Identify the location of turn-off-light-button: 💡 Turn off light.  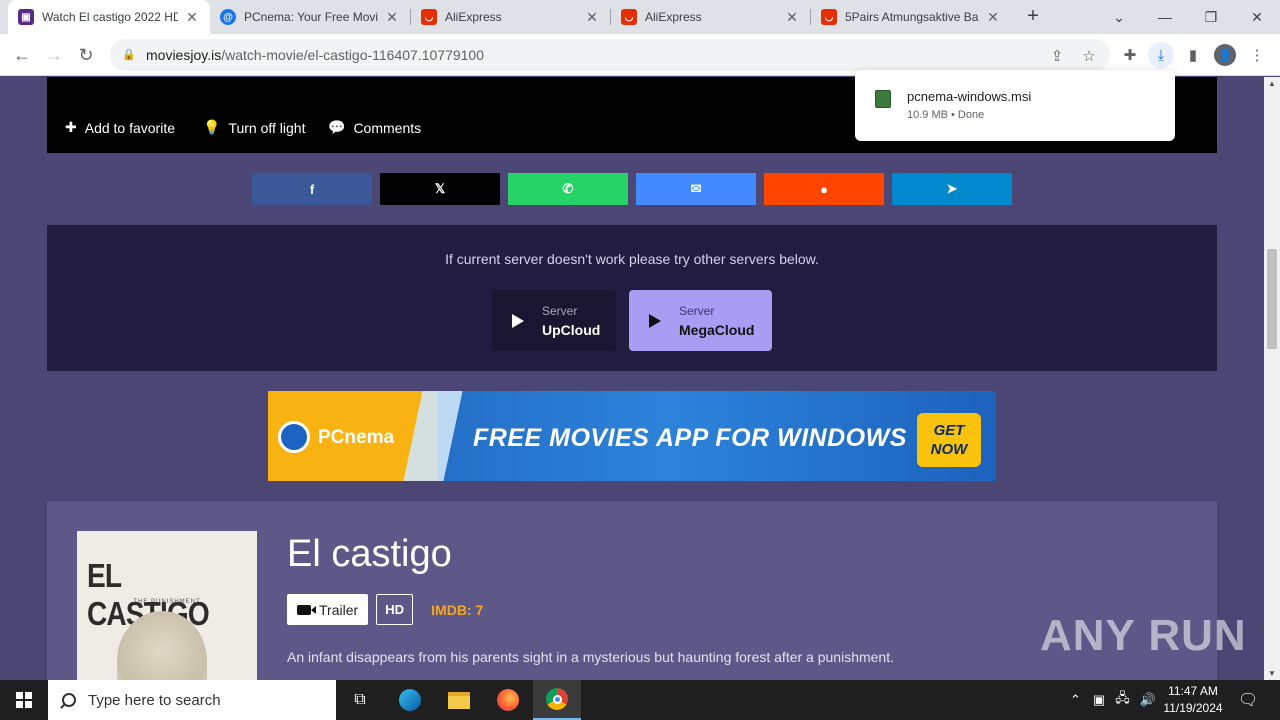
(254, 127).